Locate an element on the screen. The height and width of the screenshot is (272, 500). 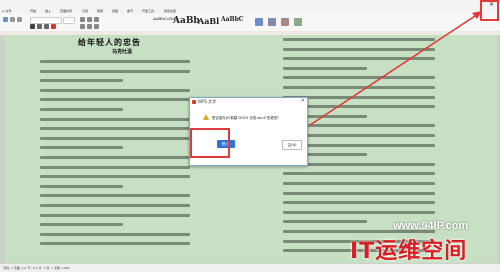
watermark-brand: IT运维空间 is located at coordinates (409, 251).